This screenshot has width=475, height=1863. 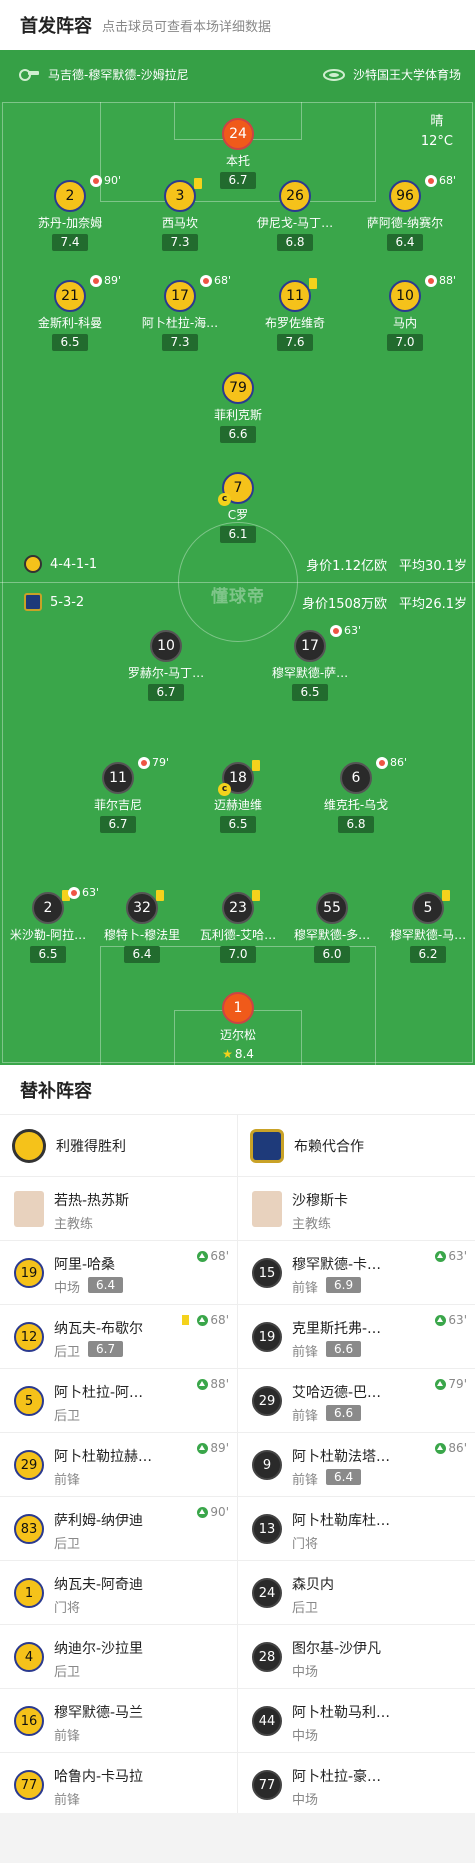 I want to click on away-player-6: 6 86' 维克托-乌戈 6.8, so click(x=356, y=794).